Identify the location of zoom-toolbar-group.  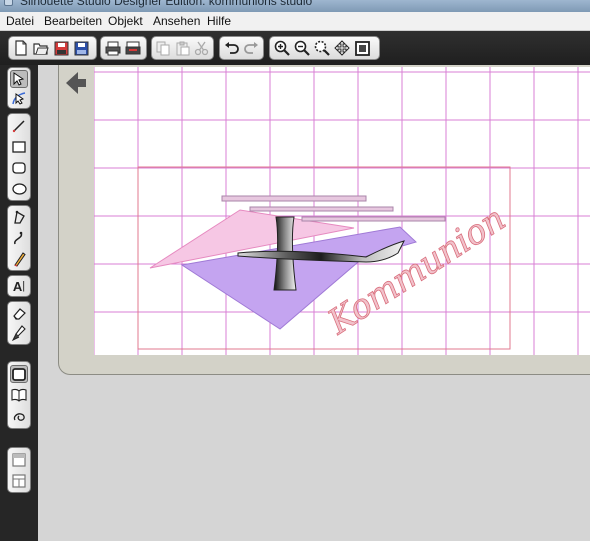
(324, 48).